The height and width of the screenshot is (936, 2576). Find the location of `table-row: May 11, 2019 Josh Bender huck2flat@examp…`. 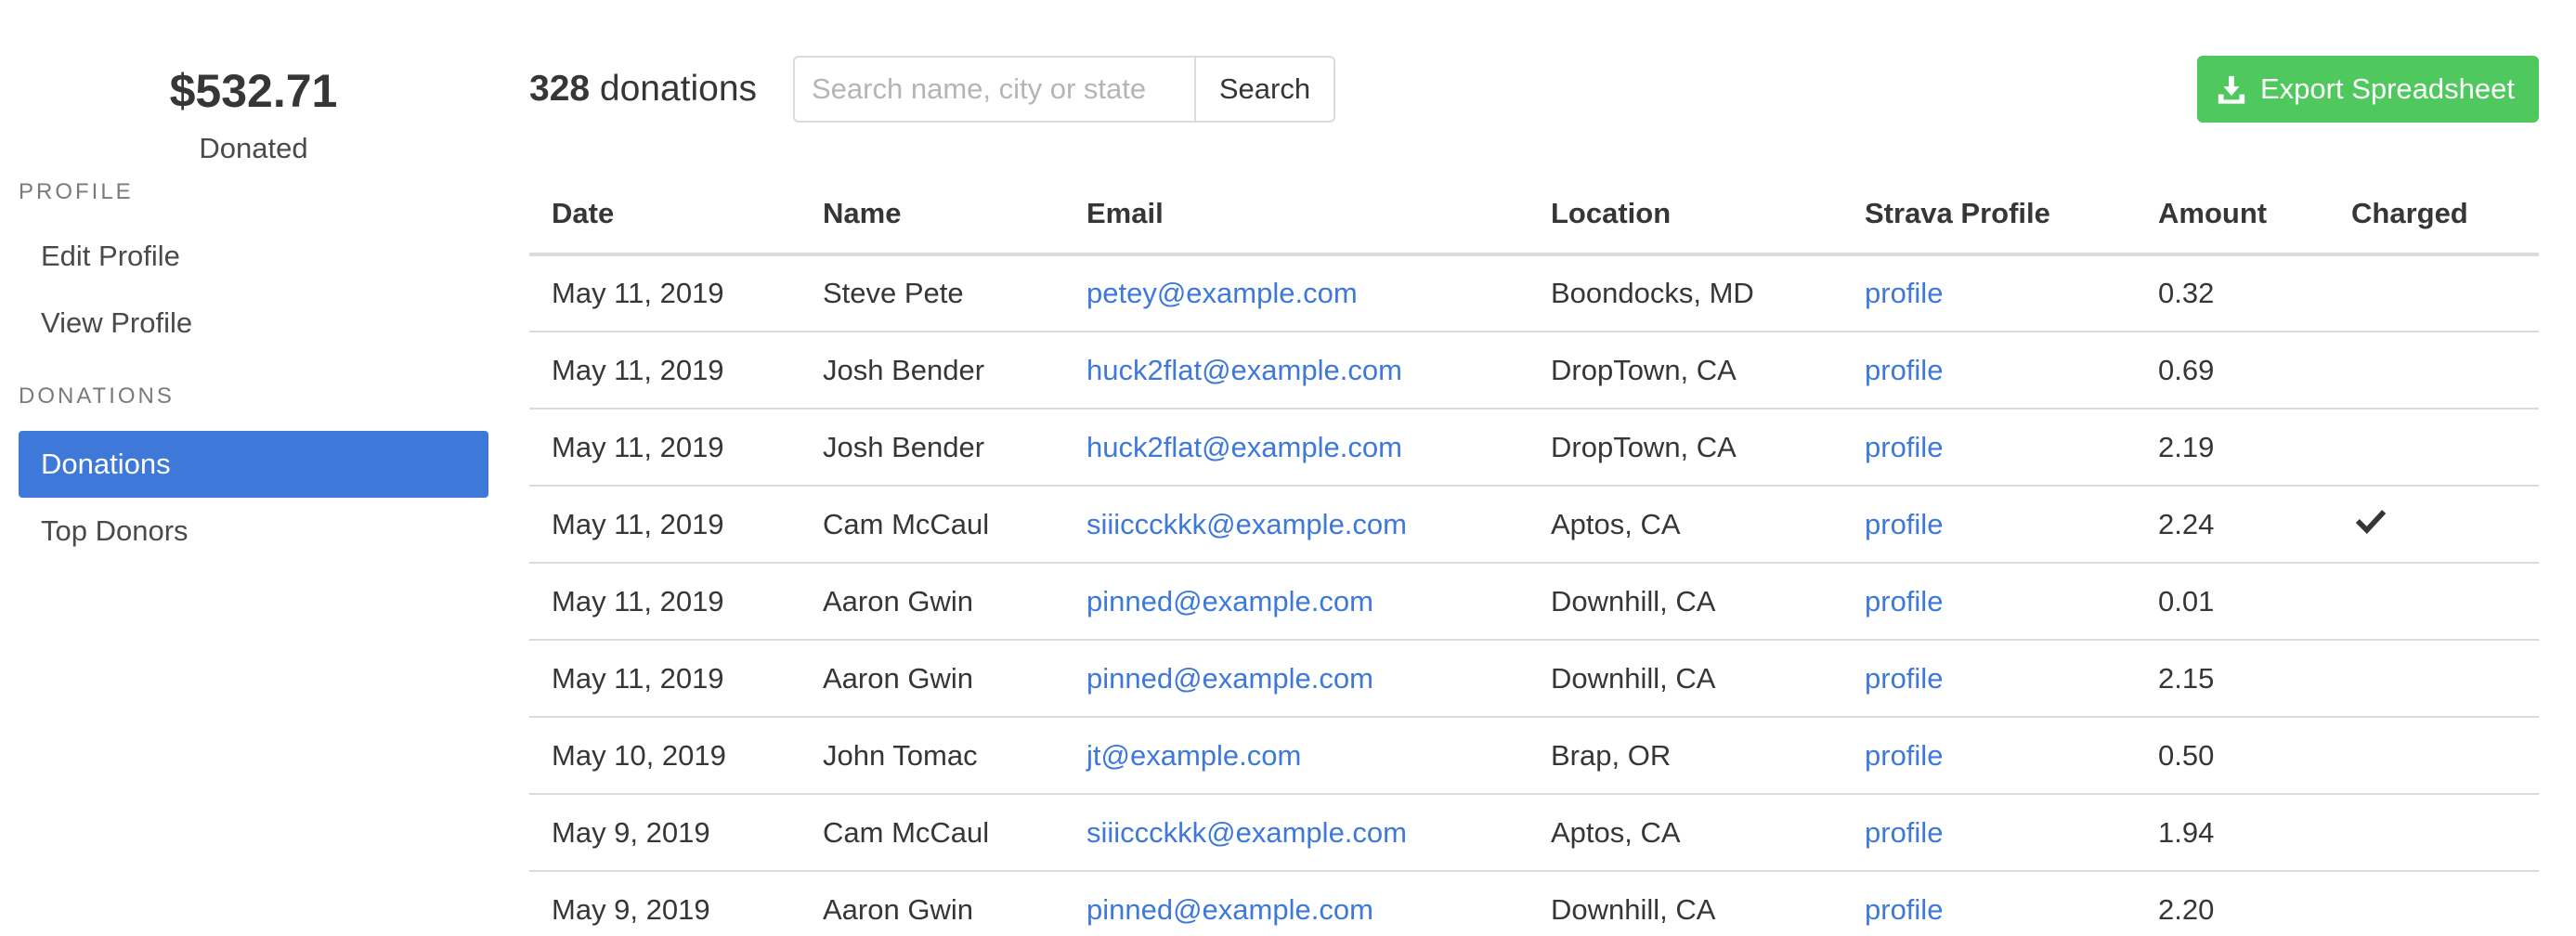

table-row: May 11, 2019 Josh Bender huck2flat@examp… is located at coordinates (1534, 371).